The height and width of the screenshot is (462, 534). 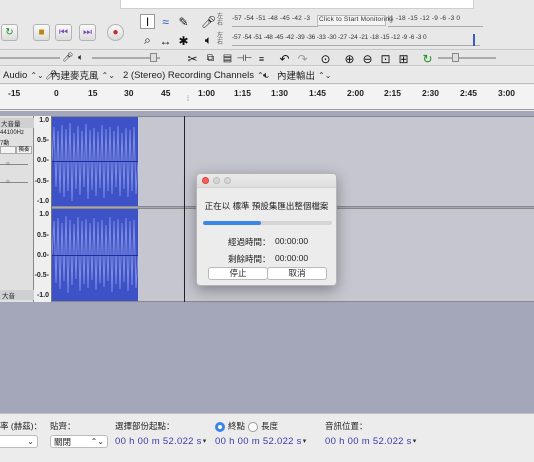 What do you see at coordinates (188, 75) in the screenshot?
I see `channels-value: 2 (Stereo) Recording Channels` at bounding box center [188, 75].